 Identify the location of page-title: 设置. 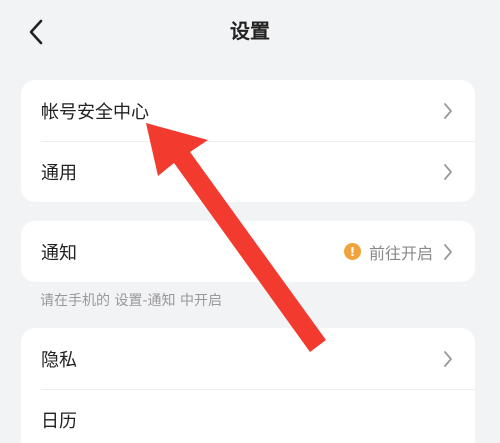
(250, 31).